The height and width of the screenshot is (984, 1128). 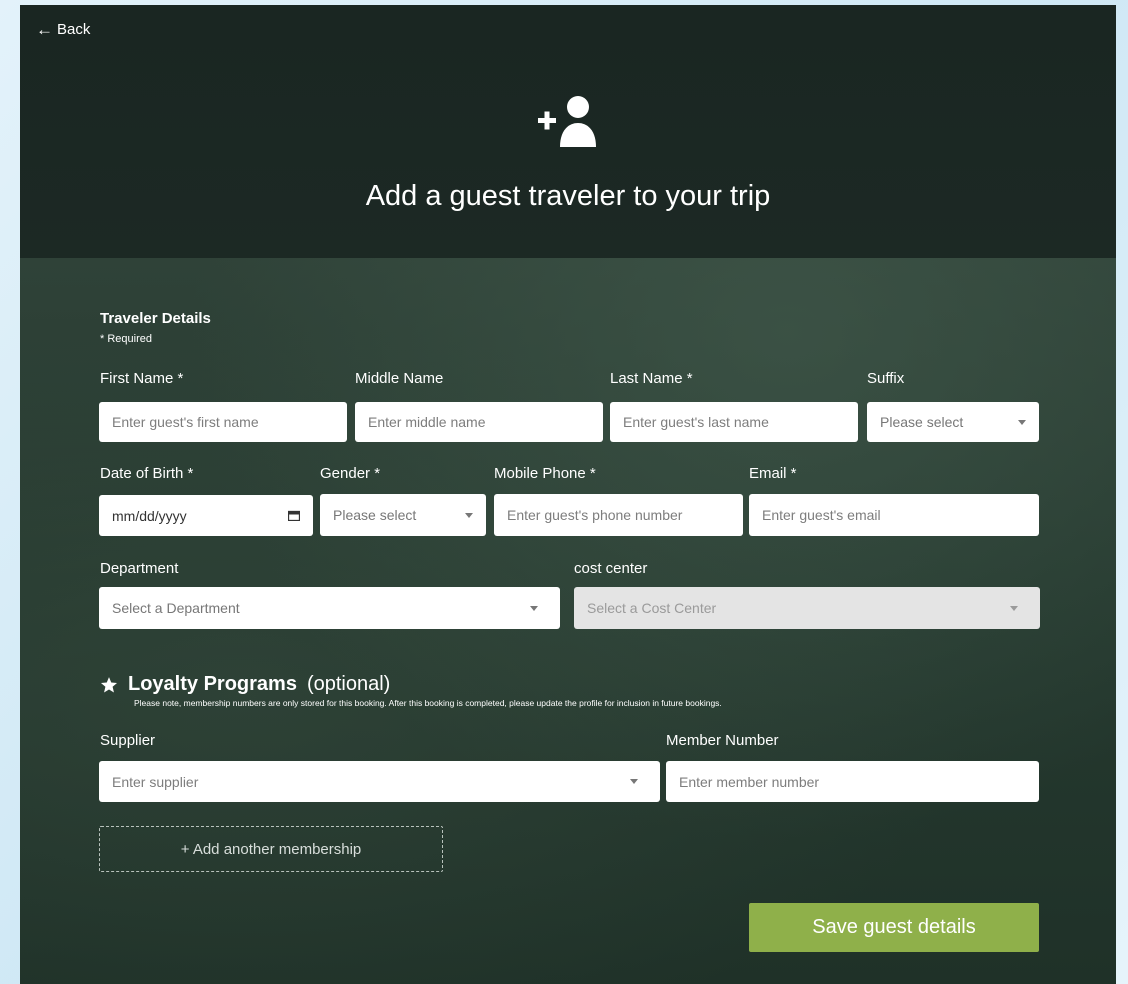 What do you see at coordinates (722, 740) in the screenshot?
I see `member-number-label: Member Number` at bounding box center [722, 740].